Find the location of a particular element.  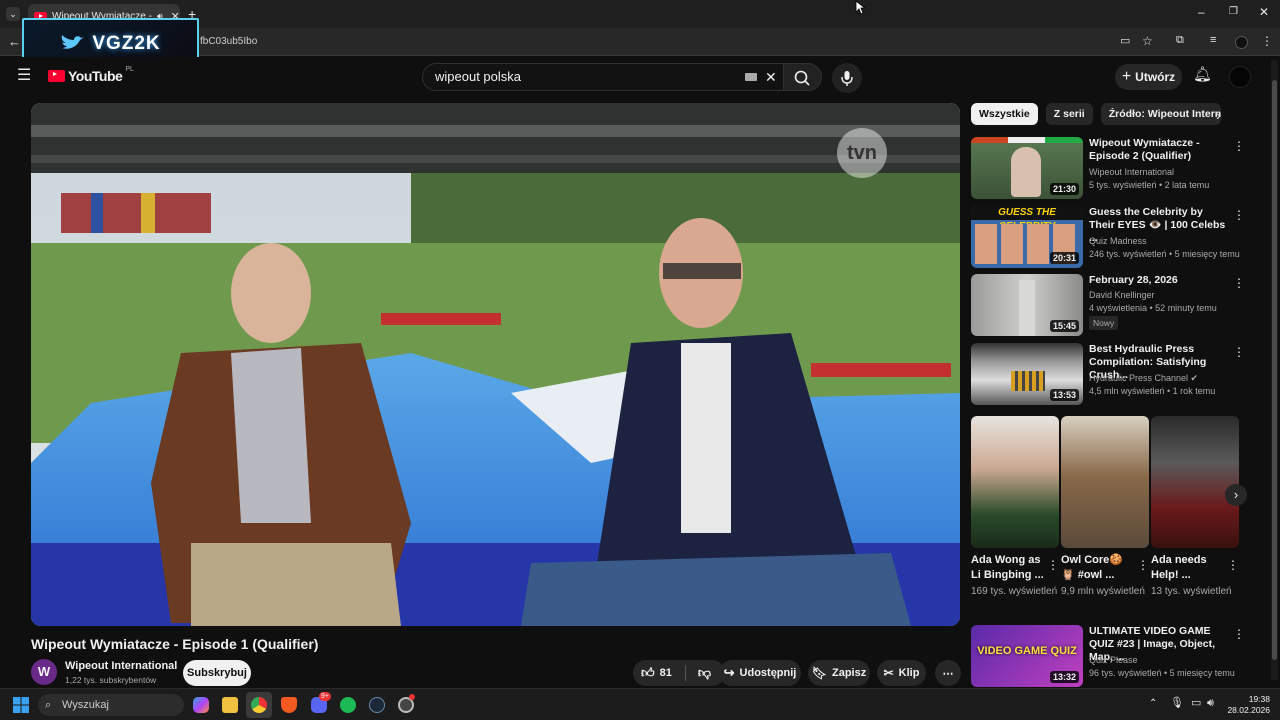

steam-icon is located at coordinates (377, 705).